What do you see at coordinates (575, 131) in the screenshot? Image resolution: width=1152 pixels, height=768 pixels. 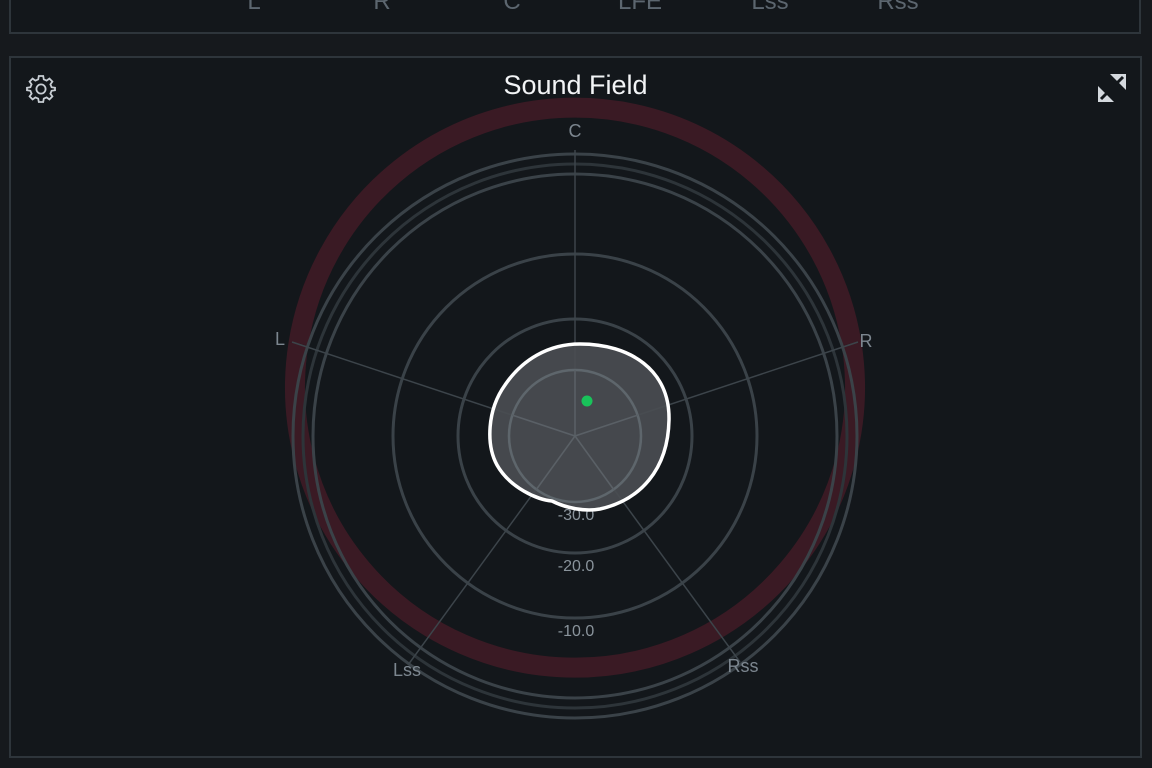 I see `speaker-label-c: C` at bounding box center [575, 131].